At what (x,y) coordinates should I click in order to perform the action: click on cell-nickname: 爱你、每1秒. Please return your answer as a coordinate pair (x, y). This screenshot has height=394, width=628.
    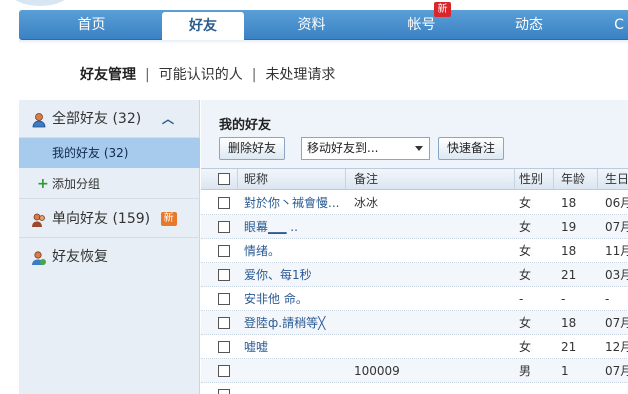
    Looking at the image, I should click on (294, 275).